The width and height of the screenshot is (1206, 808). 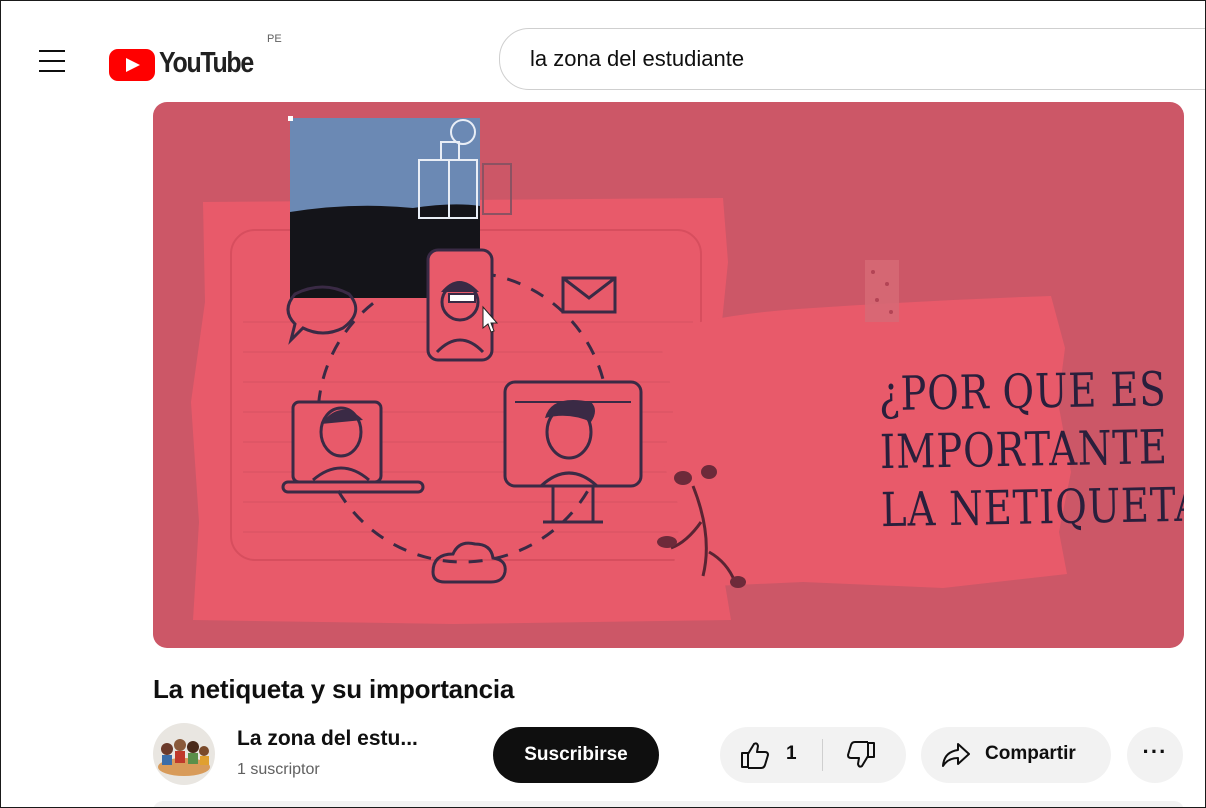 I want to click on headline-line-1: ¿POR QUE ES, so click(x=1022, y=392).